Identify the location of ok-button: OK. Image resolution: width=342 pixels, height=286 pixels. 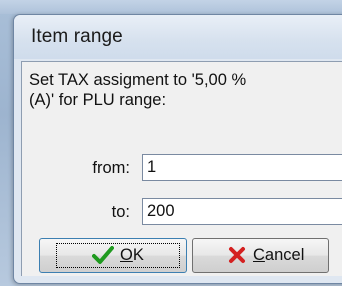
(113, 255).